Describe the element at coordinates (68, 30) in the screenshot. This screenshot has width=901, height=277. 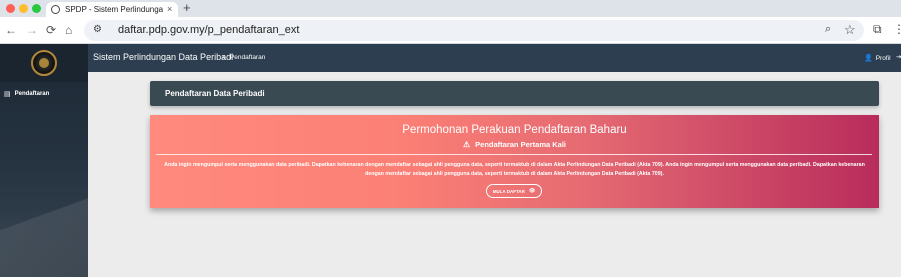
I see `home-icon: ⌂` at that location.